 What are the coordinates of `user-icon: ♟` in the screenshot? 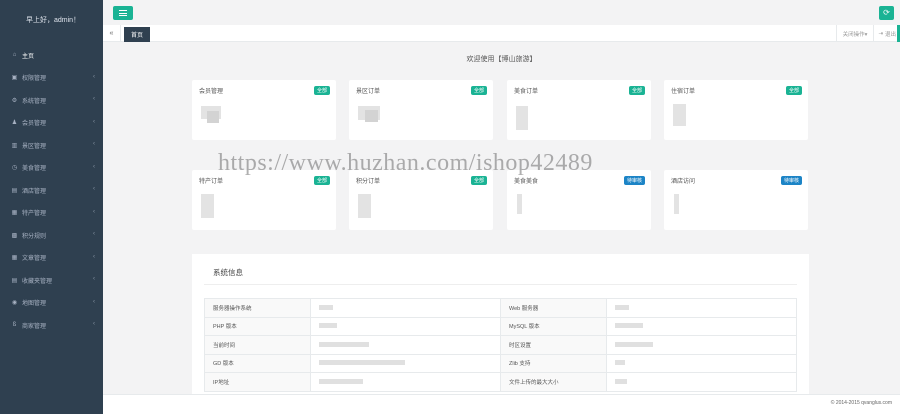 It's located at (14, 123).